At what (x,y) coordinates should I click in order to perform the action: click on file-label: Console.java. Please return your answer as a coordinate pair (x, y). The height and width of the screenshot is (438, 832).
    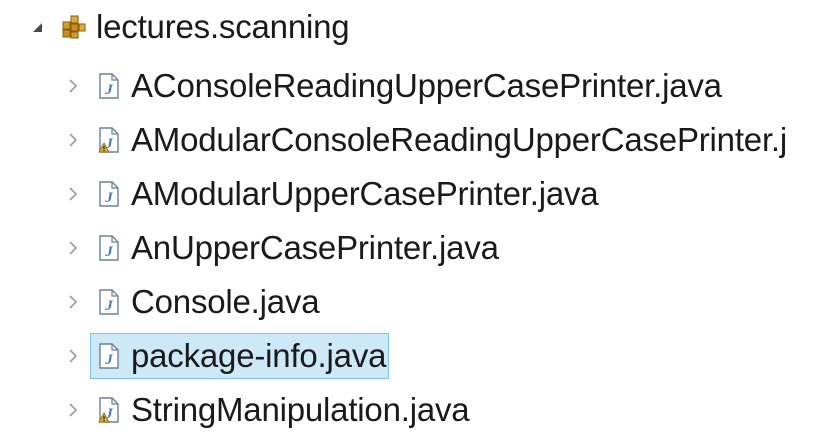
    Looking at the image, I should click on (225, 301).